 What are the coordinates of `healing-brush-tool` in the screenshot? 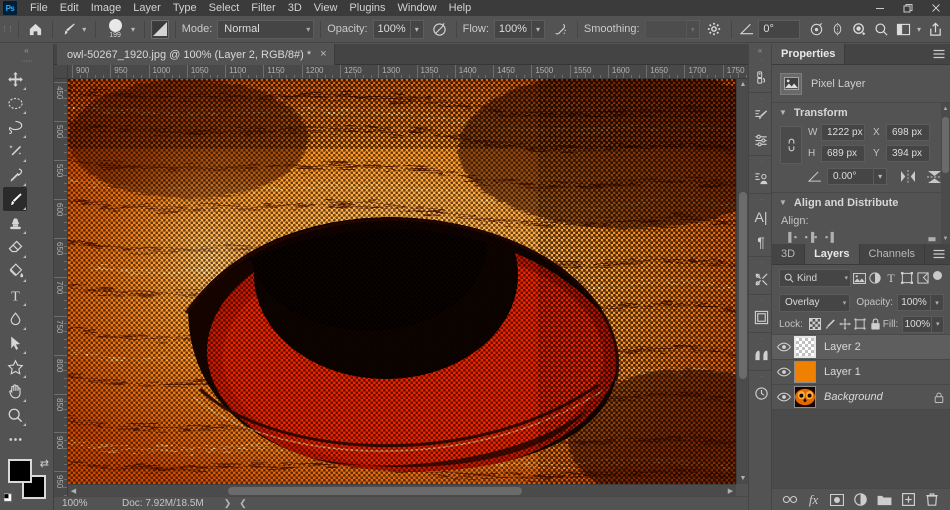 It's located at (15, 175).